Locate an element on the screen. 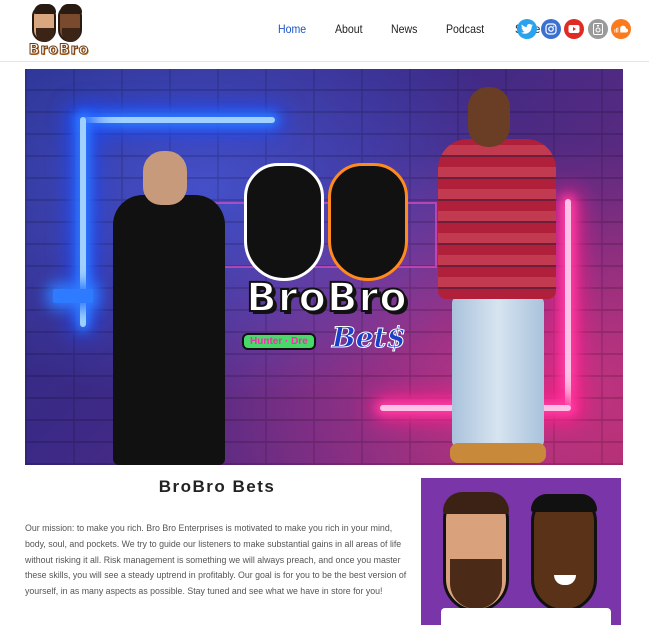 The image size is (649, 625). youtube-icon is located at coordinates (574, 29).